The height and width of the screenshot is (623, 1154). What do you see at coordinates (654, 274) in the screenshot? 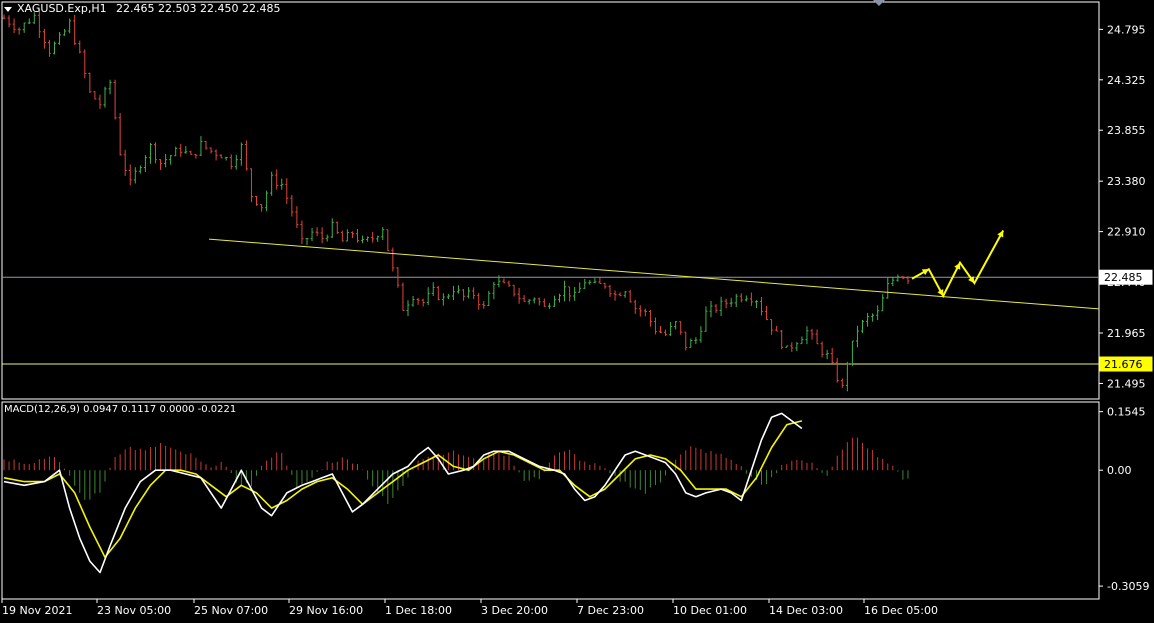
I see `trendline` at bounding box center [654, 274].